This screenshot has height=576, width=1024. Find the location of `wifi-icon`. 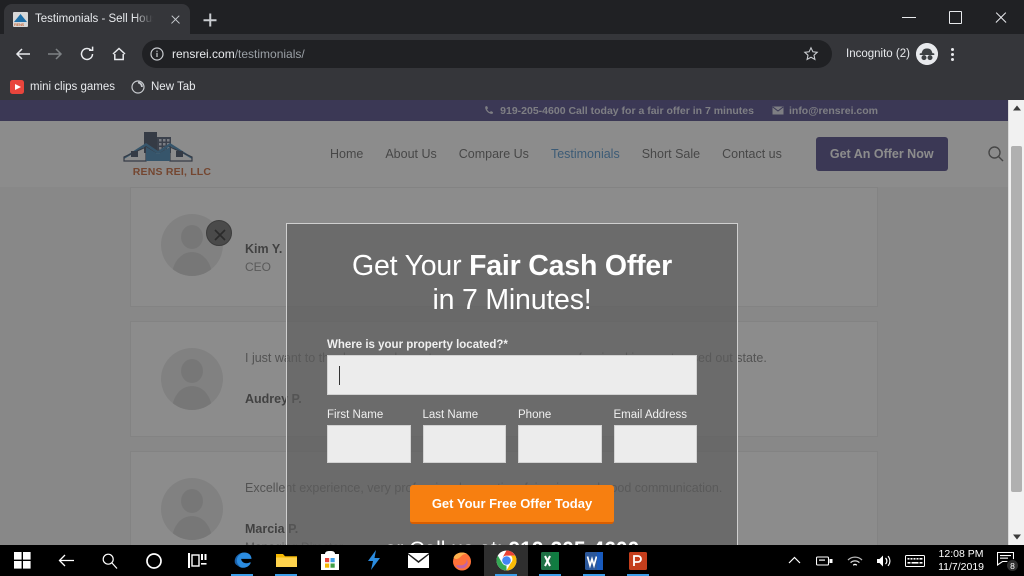

wifi-icon is located at coordinates (854, 560).